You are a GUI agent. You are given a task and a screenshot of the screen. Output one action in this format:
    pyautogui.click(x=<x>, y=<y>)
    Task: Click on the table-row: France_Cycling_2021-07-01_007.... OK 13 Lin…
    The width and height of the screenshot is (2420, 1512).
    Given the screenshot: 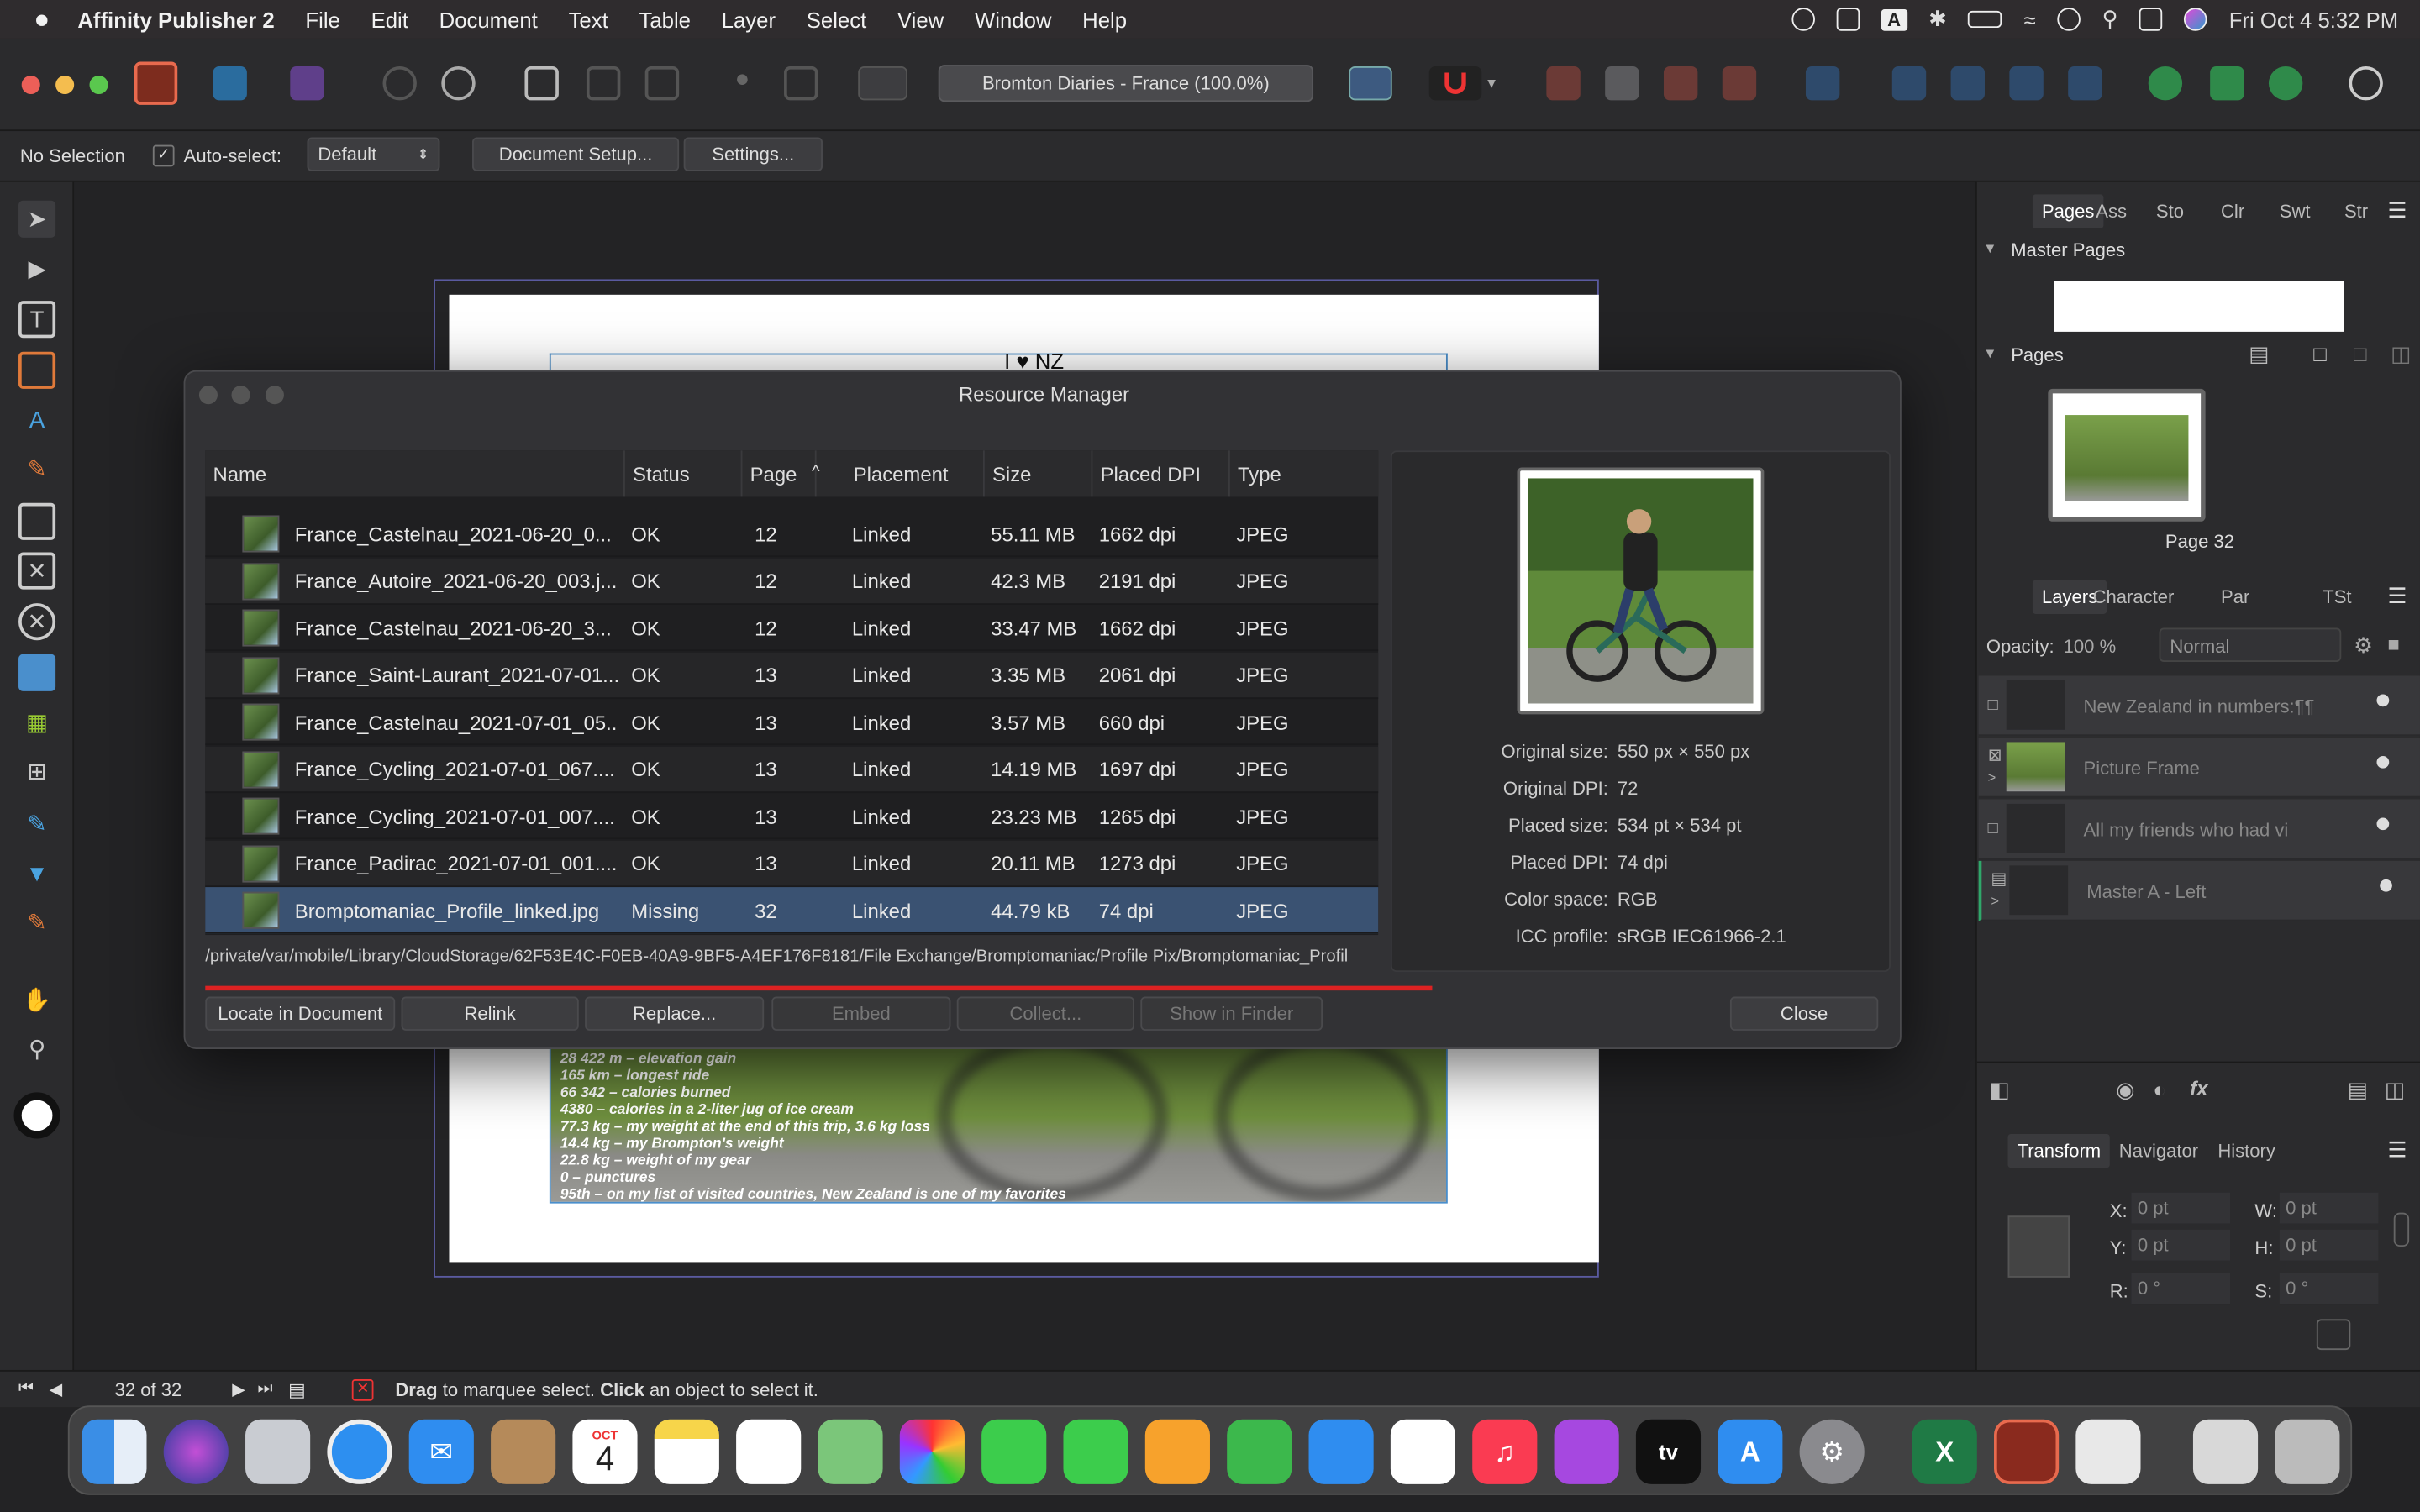 What is the action you would take?
    pyautogui.click(x=792, y=816)
    